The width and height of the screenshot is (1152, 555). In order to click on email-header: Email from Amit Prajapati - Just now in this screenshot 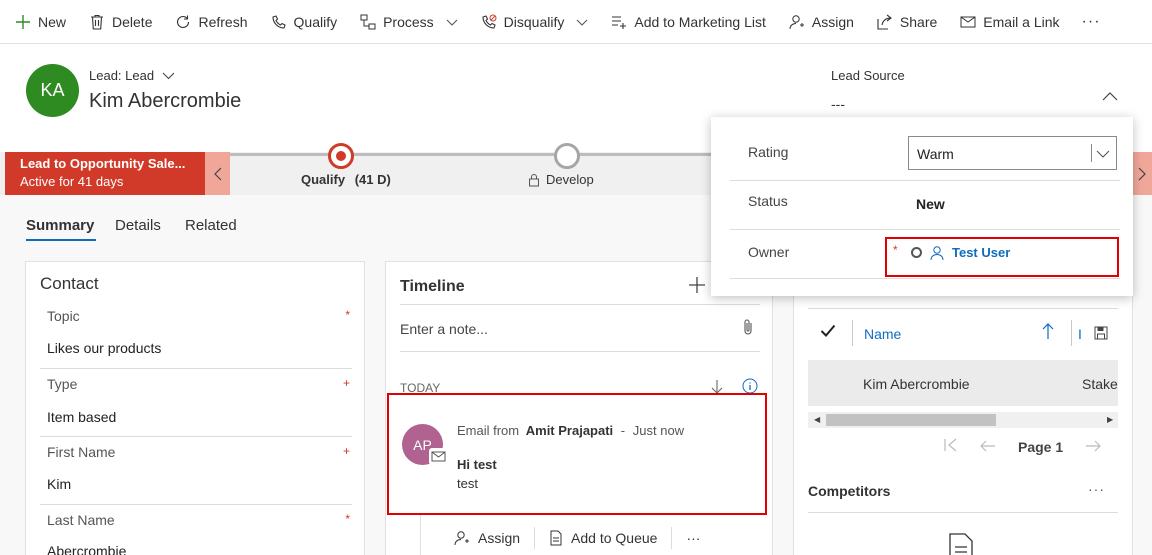, I will do `click(570, 430)`.